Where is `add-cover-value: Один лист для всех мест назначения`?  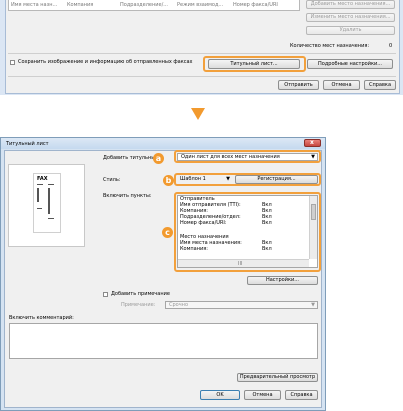 add-cover-value: Один лист для всех мест назначения is located at coordinates (230, 157).